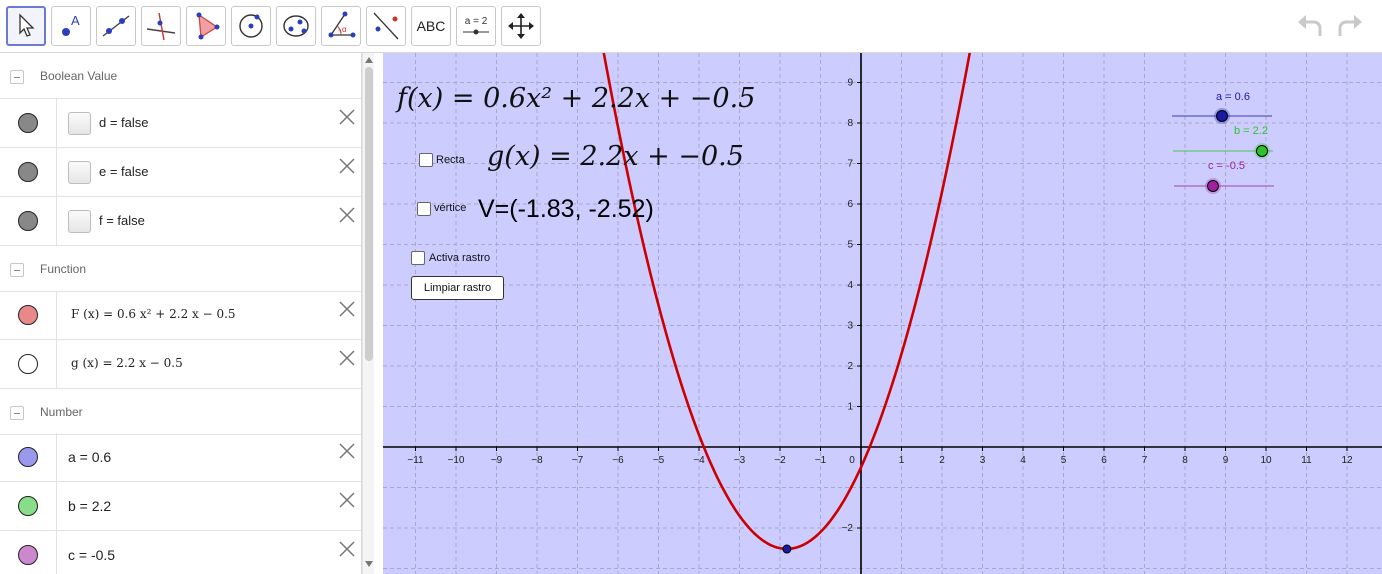  What do you see at coordinates (424, 209) in the screenshot?
I see `checkbox-vertice` at bounding box center [424, 209].